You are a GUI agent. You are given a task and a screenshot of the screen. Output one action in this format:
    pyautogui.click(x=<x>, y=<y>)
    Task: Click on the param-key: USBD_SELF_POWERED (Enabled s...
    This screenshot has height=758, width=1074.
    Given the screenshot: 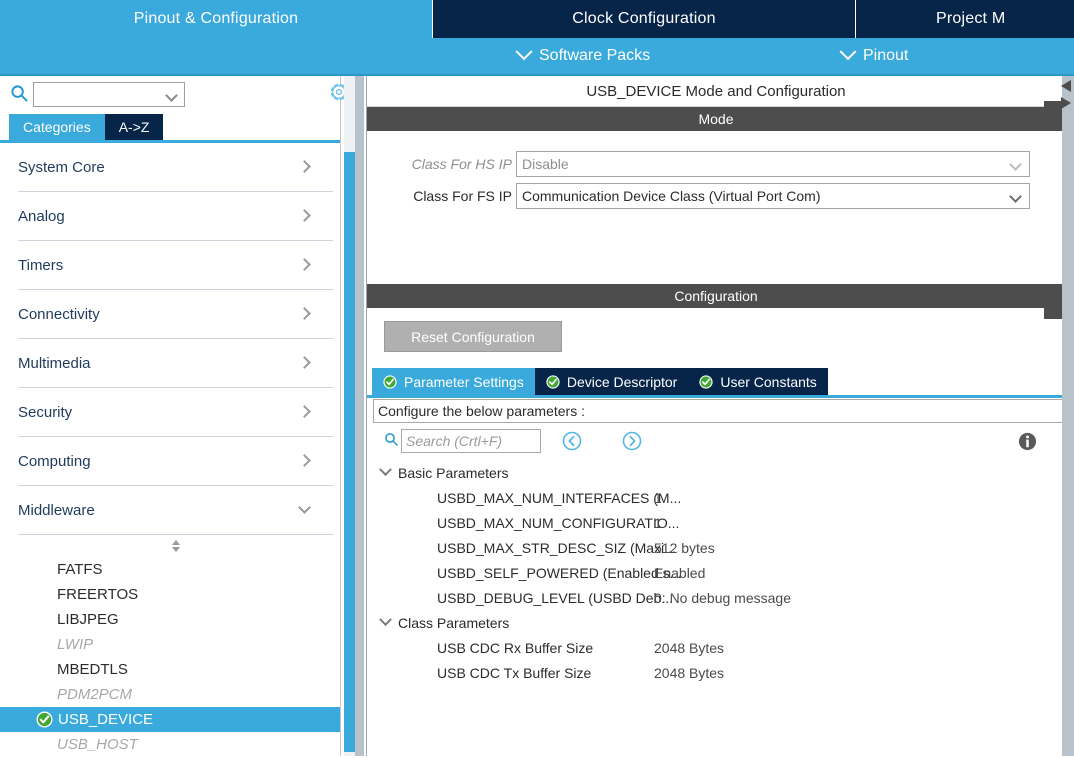 What is the action you would take?
    pyautogui.click(x=559, y=572)
    